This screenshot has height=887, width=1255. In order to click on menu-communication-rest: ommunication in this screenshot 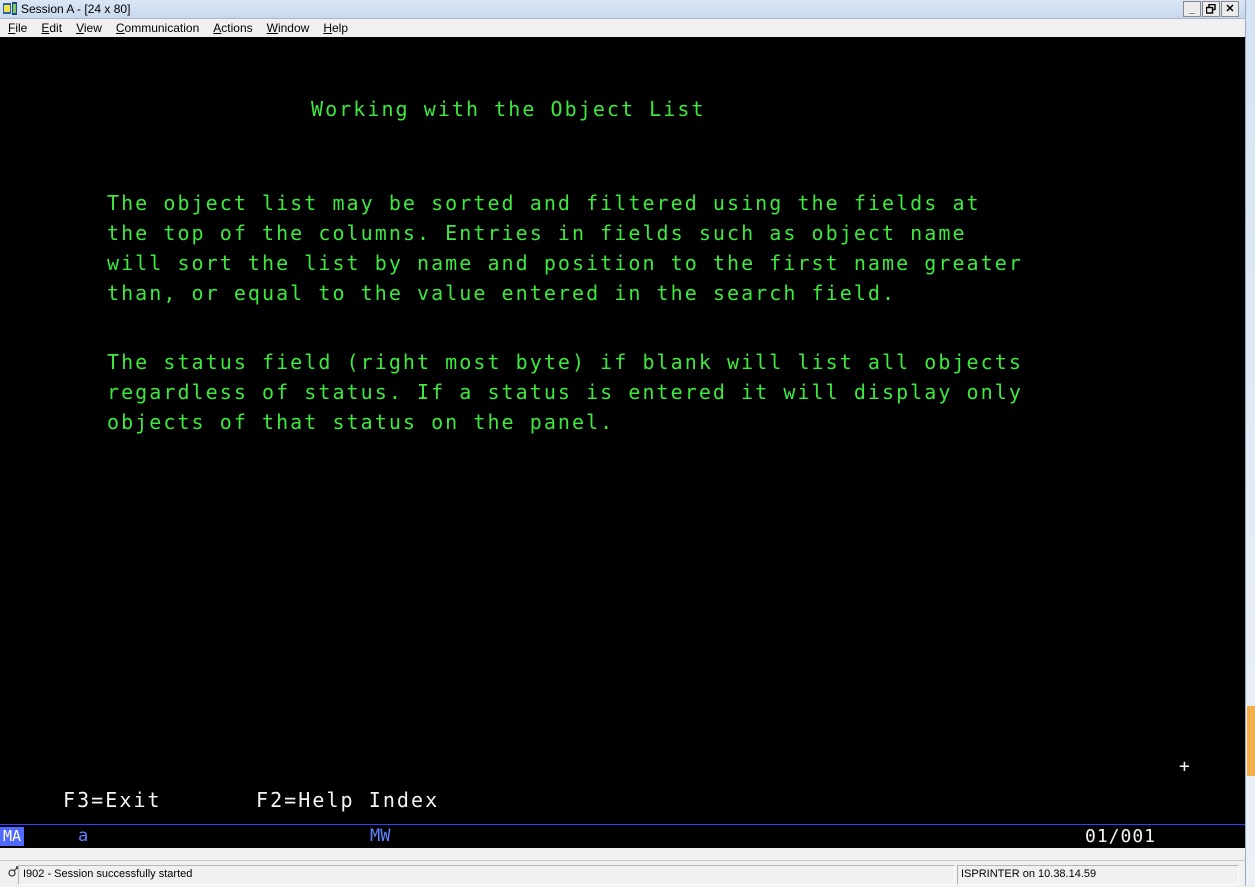, I will do `click(162, 28)`.